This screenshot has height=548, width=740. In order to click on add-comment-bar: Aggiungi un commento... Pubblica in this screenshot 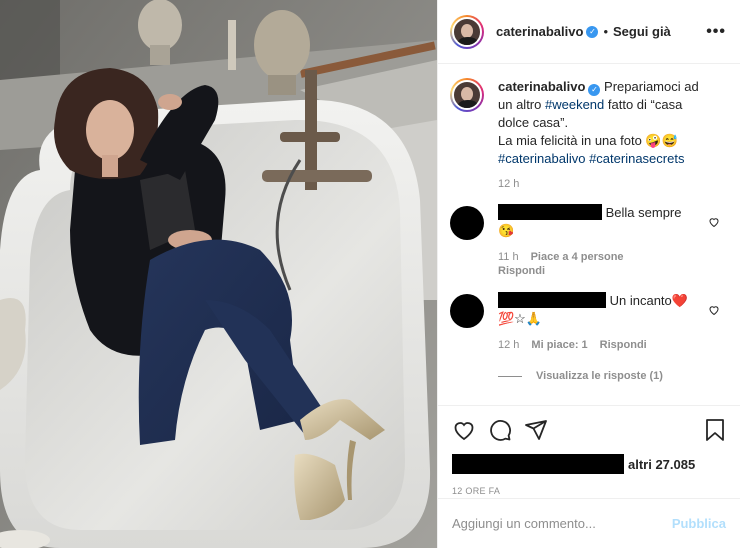, I will do `click(589, 523)`.